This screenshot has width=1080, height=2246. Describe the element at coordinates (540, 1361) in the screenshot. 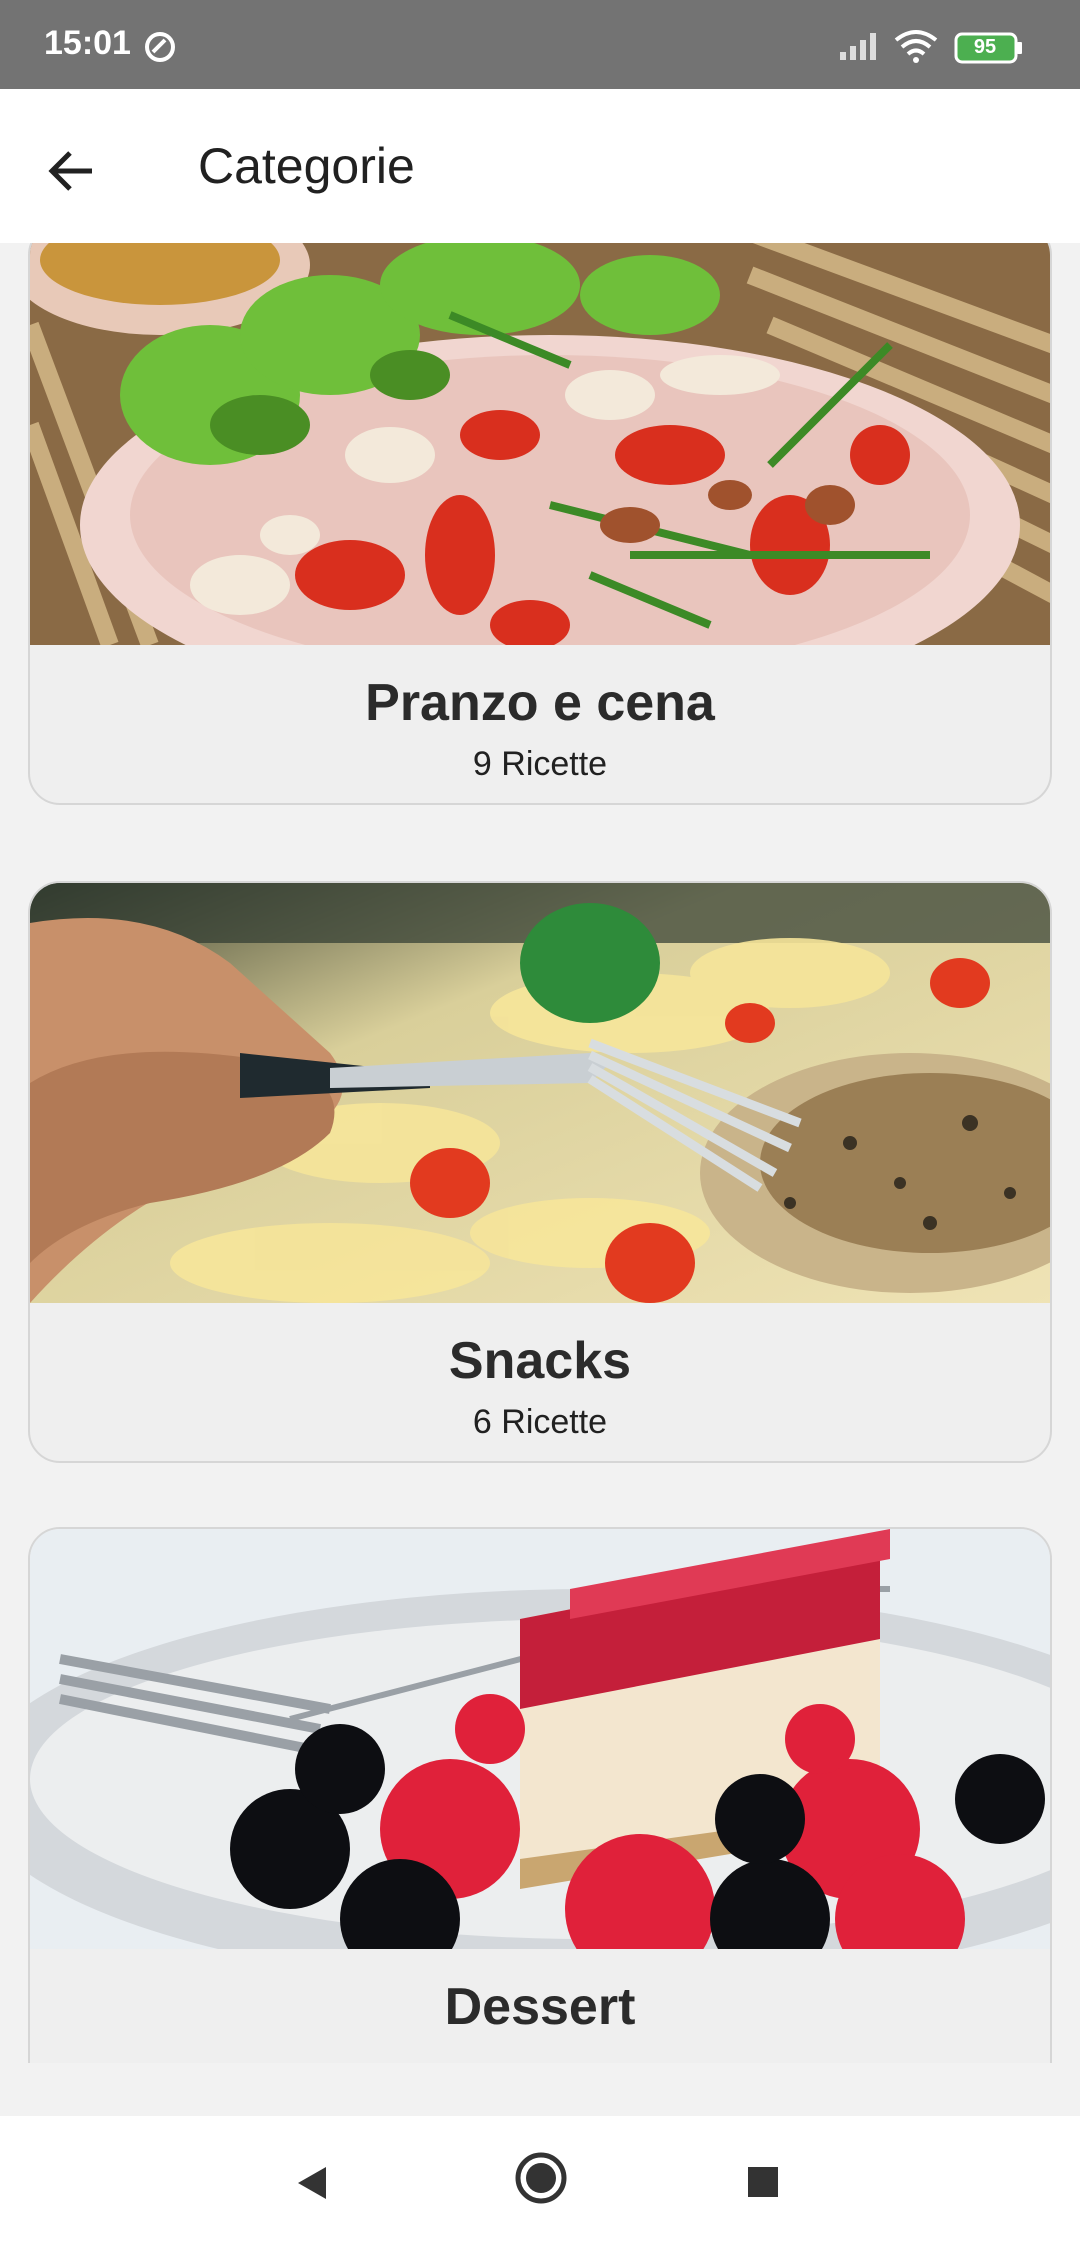

I see `category-title: Snacks` at that location.